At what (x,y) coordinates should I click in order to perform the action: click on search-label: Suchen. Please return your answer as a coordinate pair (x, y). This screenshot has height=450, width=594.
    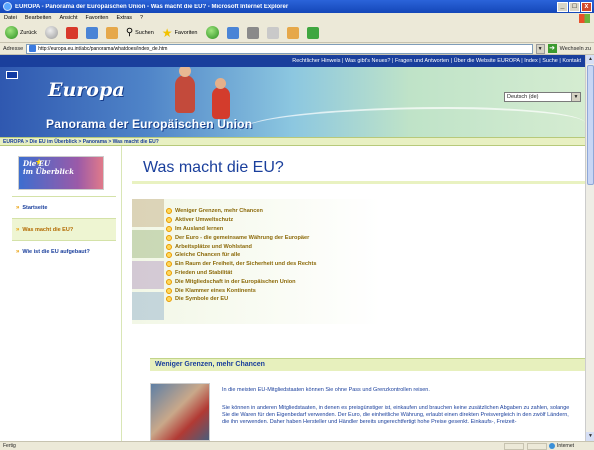
    Looking at the image, I should click on (144, 32).